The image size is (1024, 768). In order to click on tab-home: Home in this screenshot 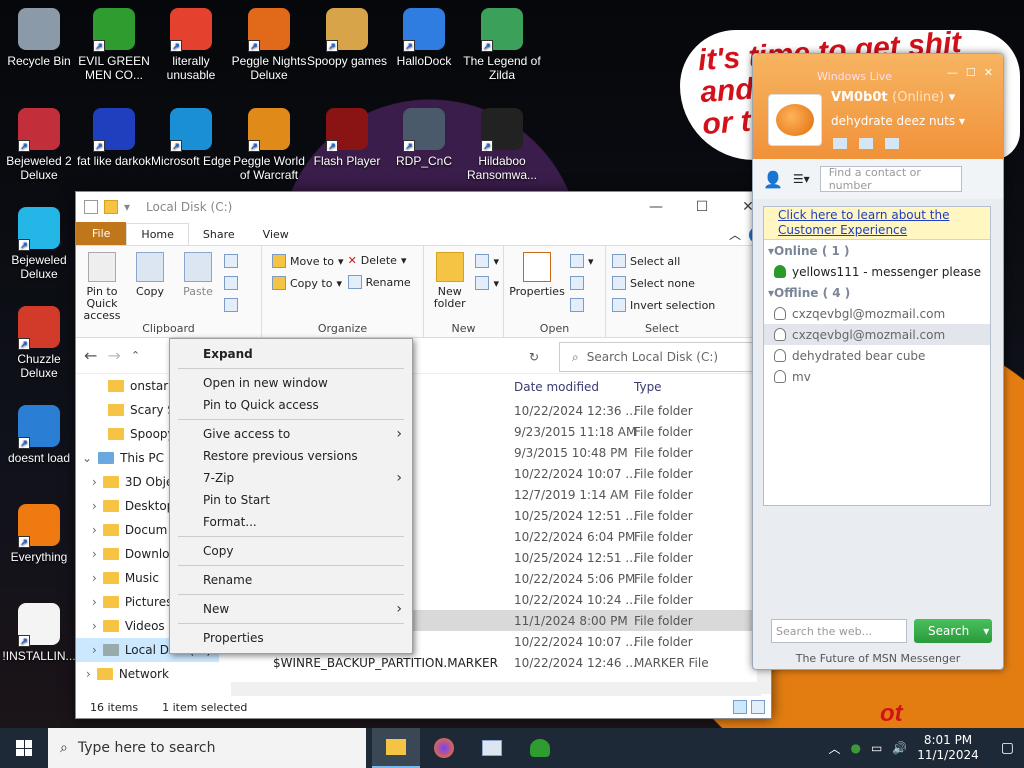, I will do `click(157, 234)`.